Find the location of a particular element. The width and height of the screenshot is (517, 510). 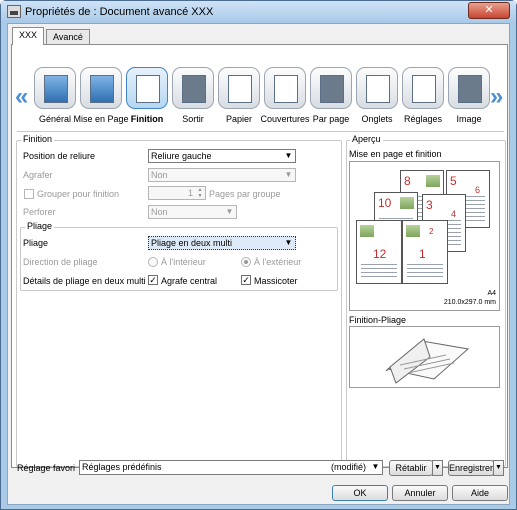

favorite-settings-value: Réglages prédéfinis is located at coordinates (122, 467).